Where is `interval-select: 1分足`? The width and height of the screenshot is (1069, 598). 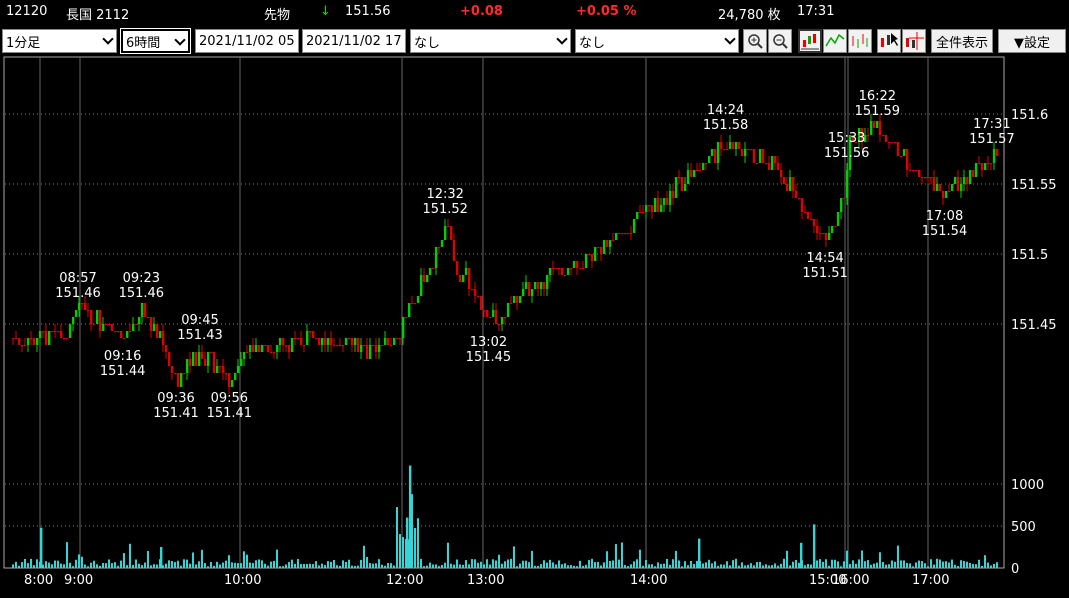
interval-select: 1分足 is located at coordinates (59, 41).